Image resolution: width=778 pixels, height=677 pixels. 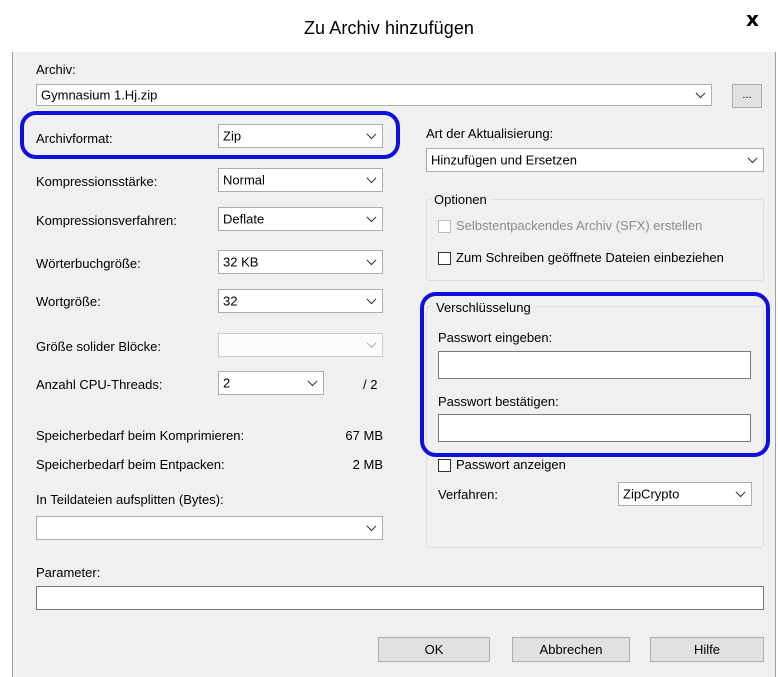 I want to click on word-size-value: 32, so click(x=230, y=301).